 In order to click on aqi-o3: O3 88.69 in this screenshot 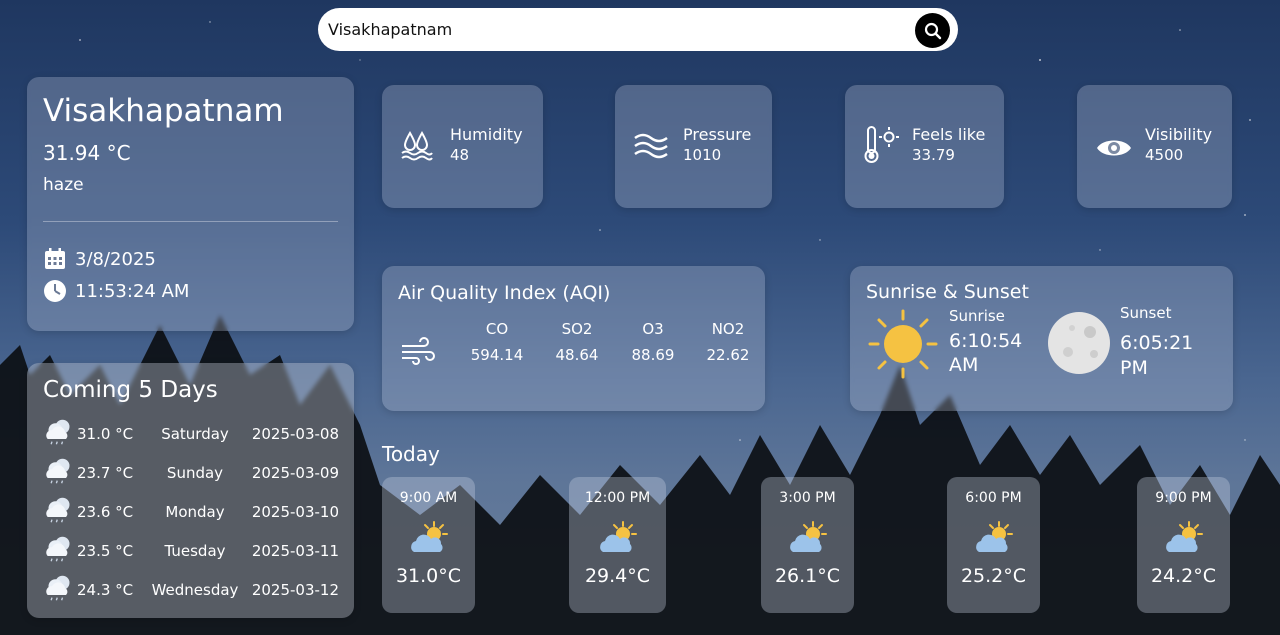, I will do `click(653, 342)`.